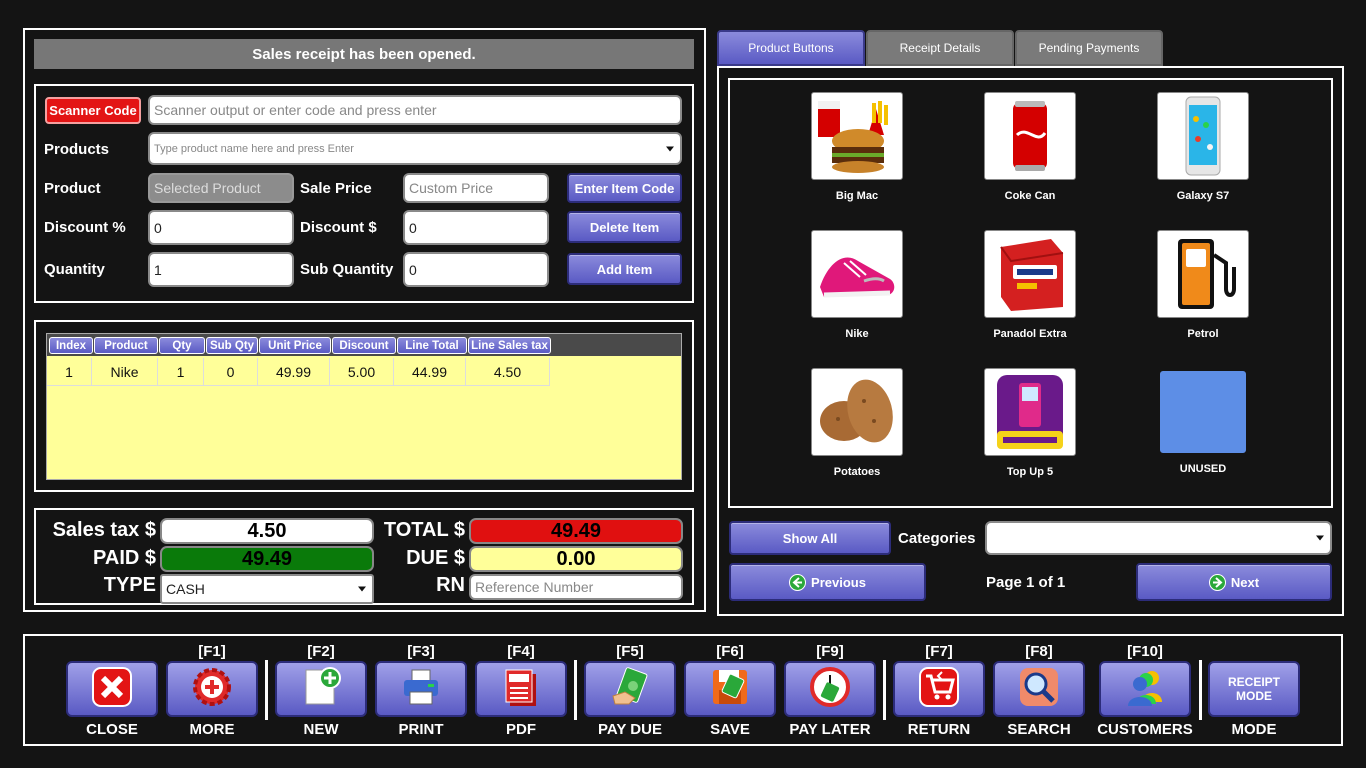  Describe the element at coordinates (424, 530) in the screenshot. I see `total-label: TOTAL $` at that location.